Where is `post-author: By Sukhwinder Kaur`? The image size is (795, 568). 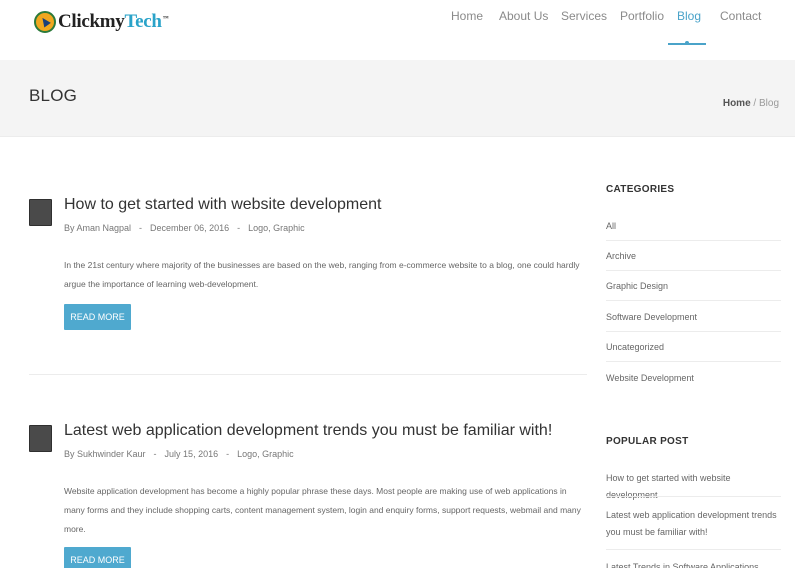 post-author: By Sukhwinder Kaur is located at coordinates (105, 454).